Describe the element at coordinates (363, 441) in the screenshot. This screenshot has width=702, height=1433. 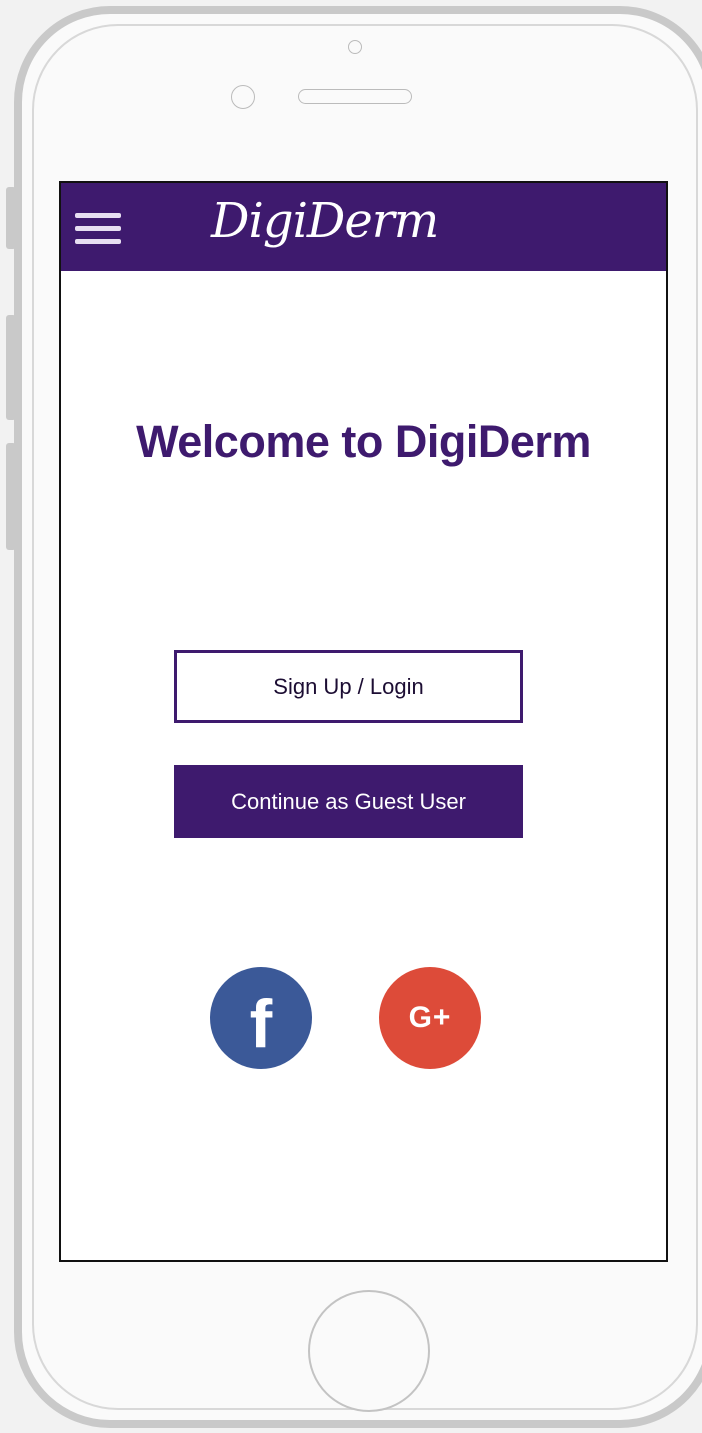
I see `welcome-title: Welcome to DigiDerm` at that location.